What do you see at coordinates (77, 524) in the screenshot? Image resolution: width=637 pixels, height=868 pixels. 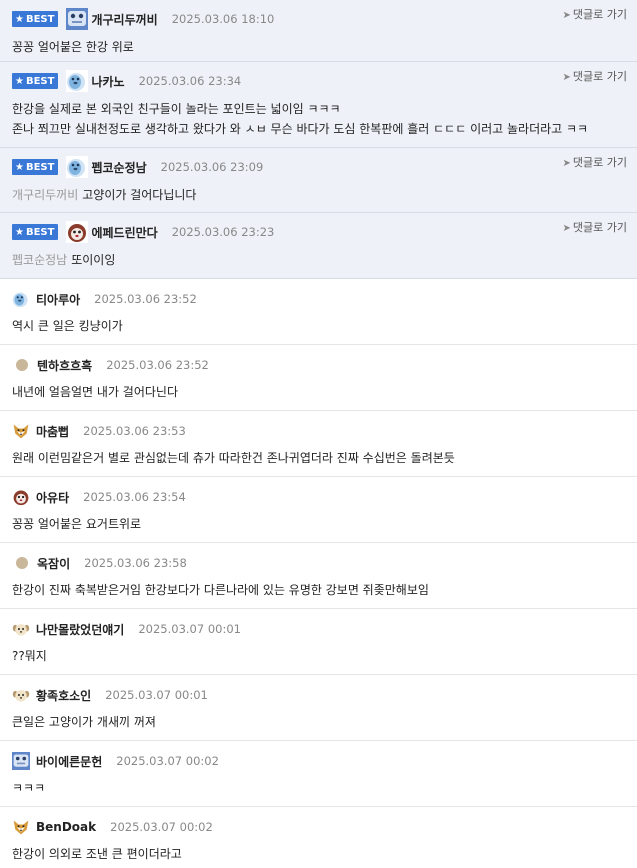 I see `comment-text: 꽁꽁 얼어붙은 요거트위로` at bounding box center [77, 524].